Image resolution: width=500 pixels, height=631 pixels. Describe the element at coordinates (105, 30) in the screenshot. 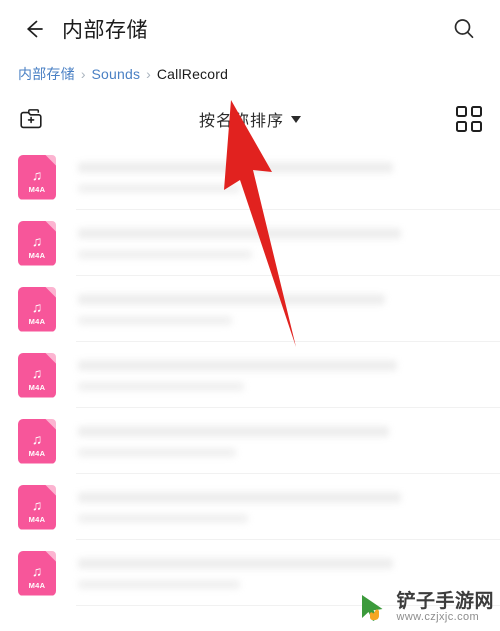

I see `page-title: 内部存储` at that location.